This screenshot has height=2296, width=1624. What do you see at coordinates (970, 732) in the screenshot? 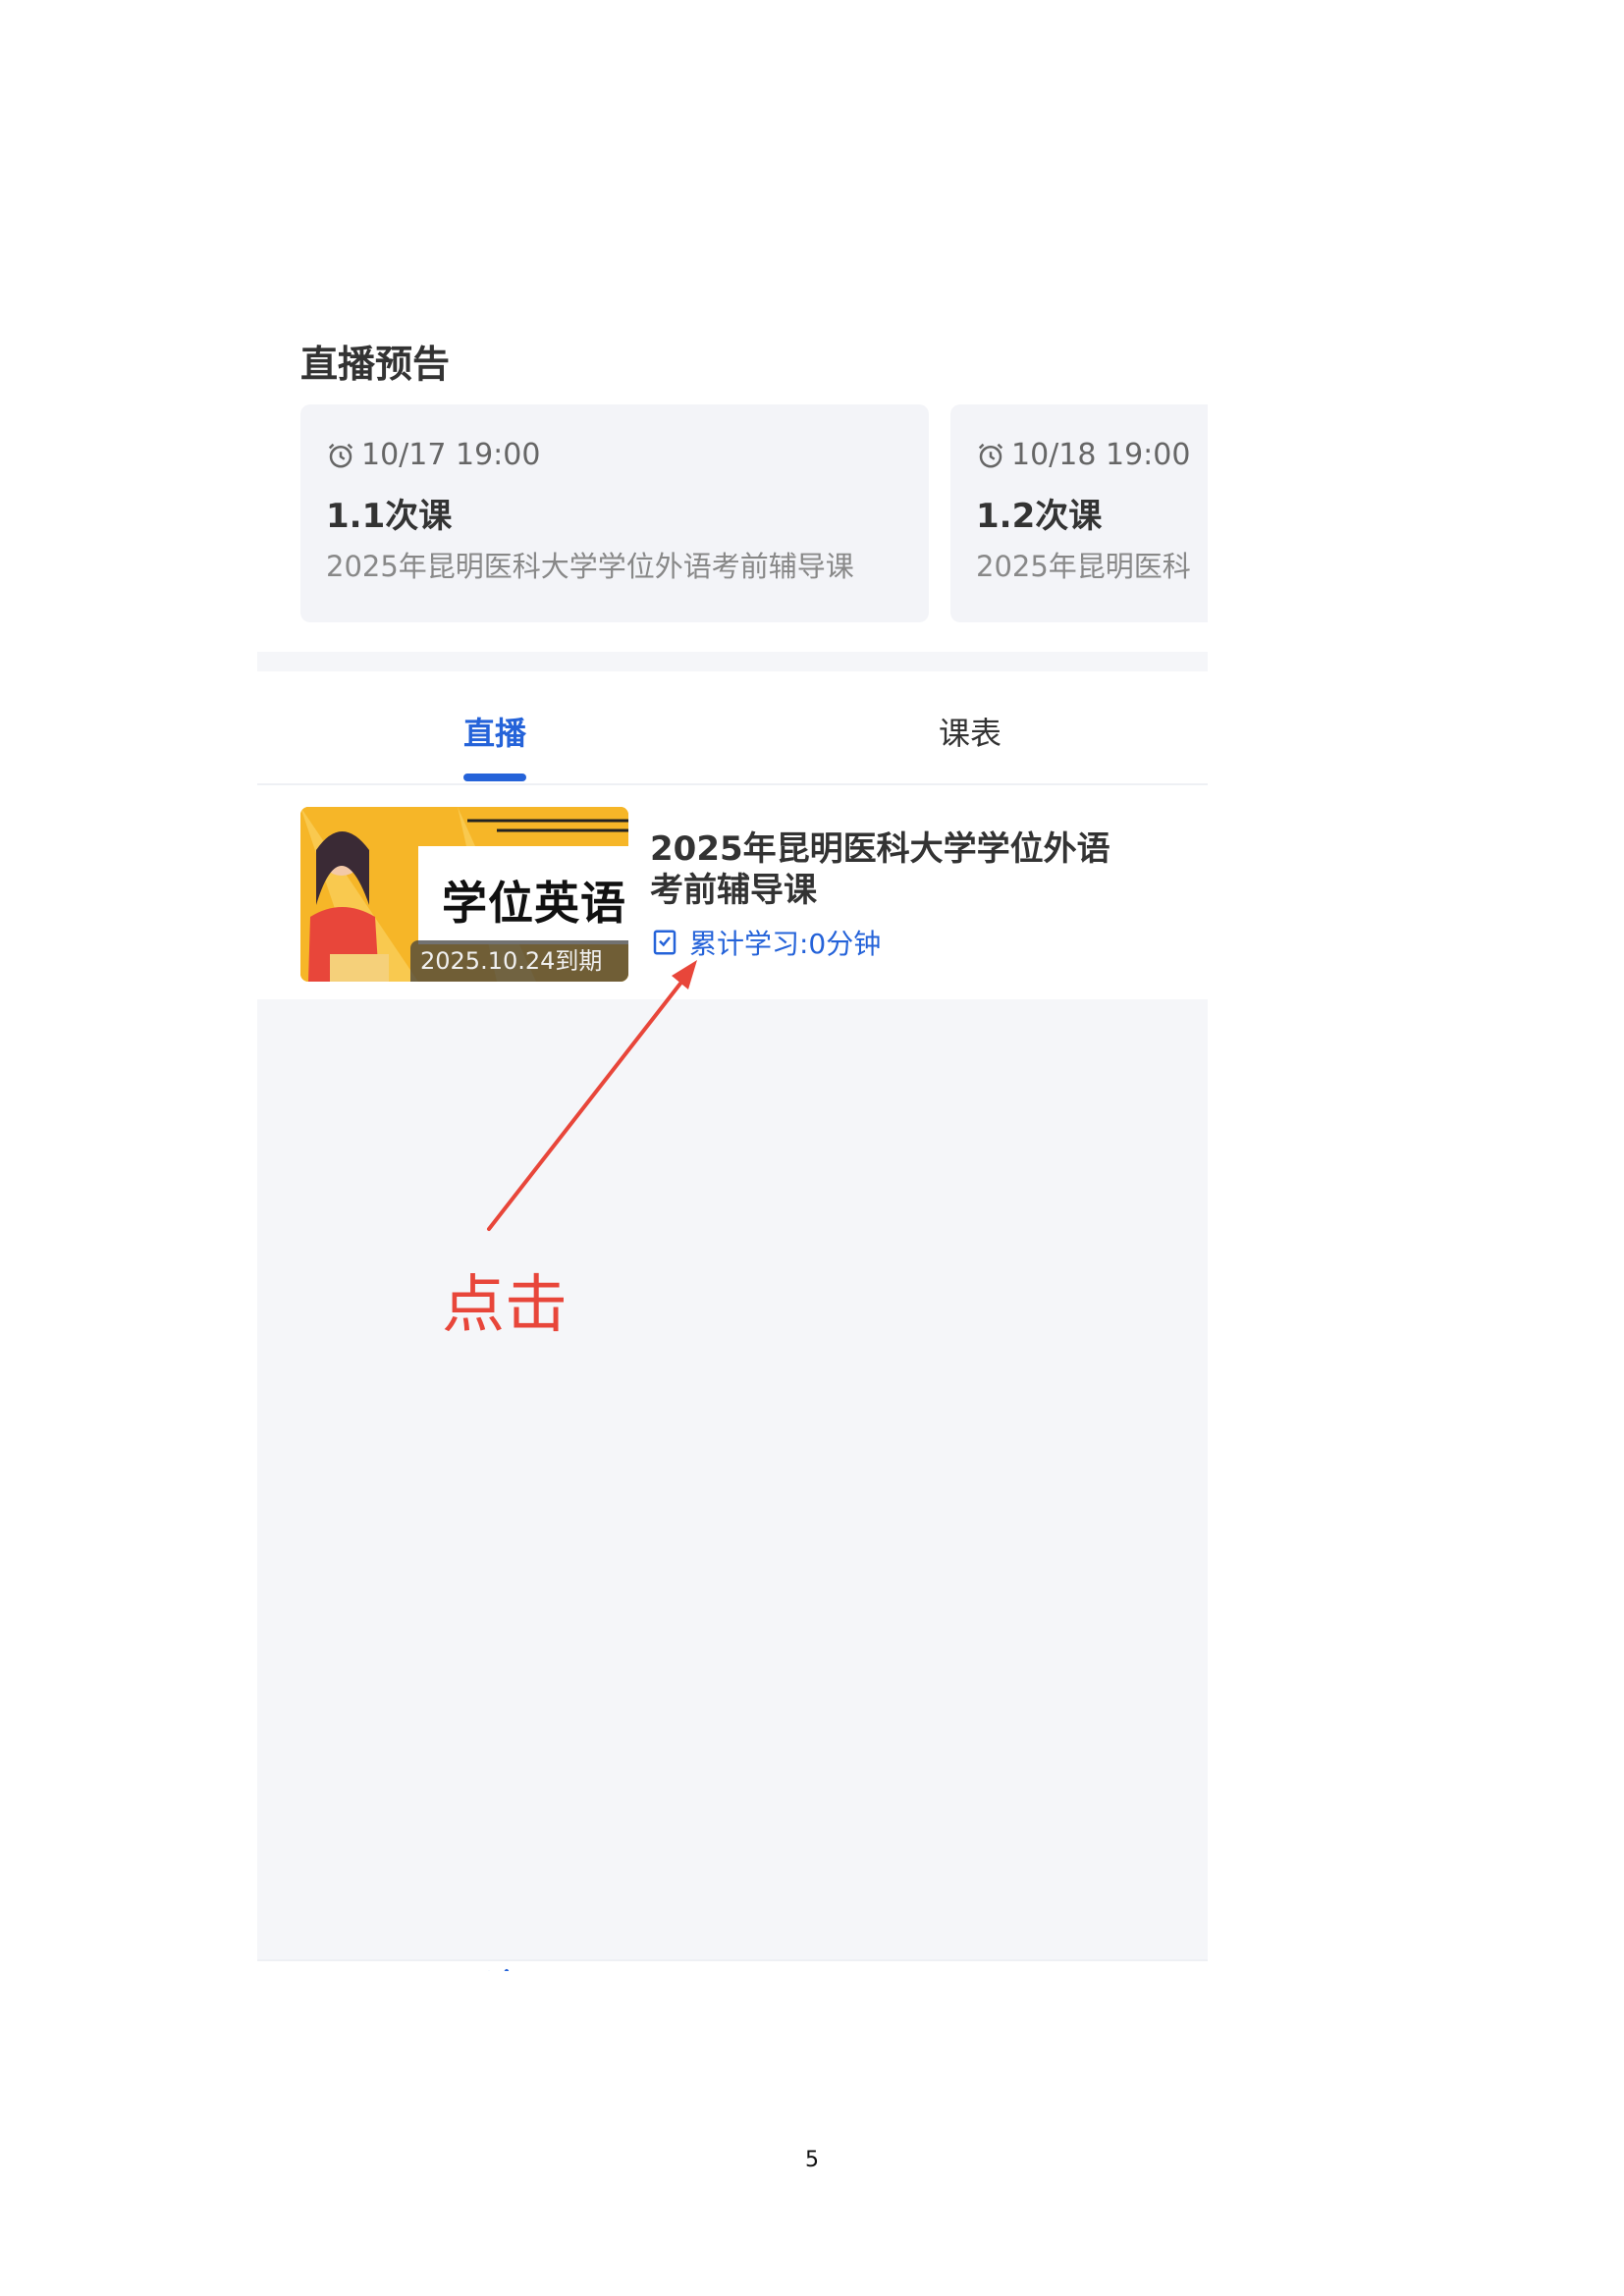
I see `tab-schedule: 课表` at bounding box center [970, 732].